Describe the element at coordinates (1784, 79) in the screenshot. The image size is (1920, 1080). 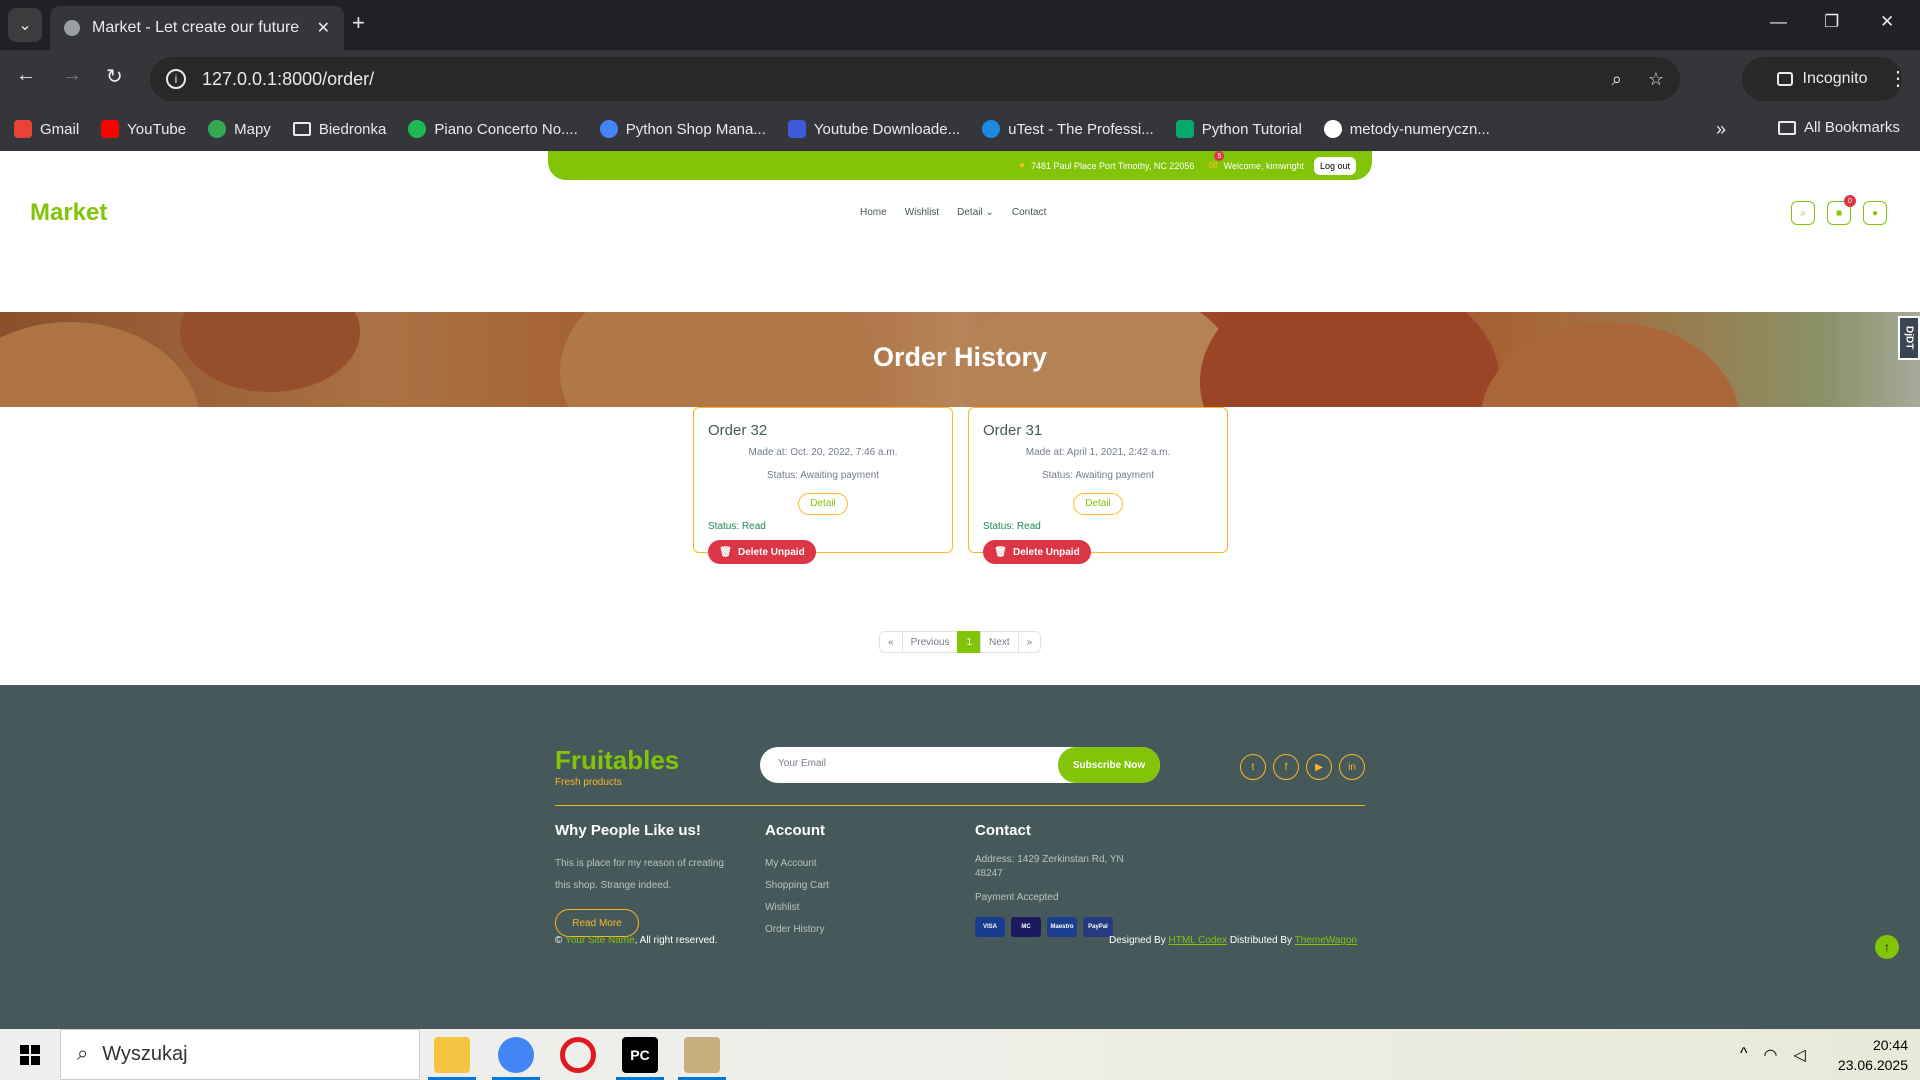
I see `incognito-icon` at that location.